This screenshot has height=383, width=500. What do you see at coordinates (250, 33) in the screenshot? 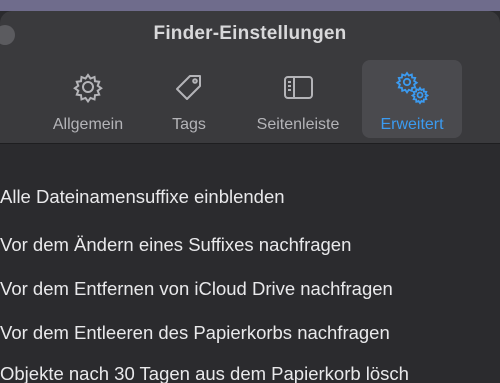
I see `window-title: Finder-Einstellungen` at bounding box center [250, 33].